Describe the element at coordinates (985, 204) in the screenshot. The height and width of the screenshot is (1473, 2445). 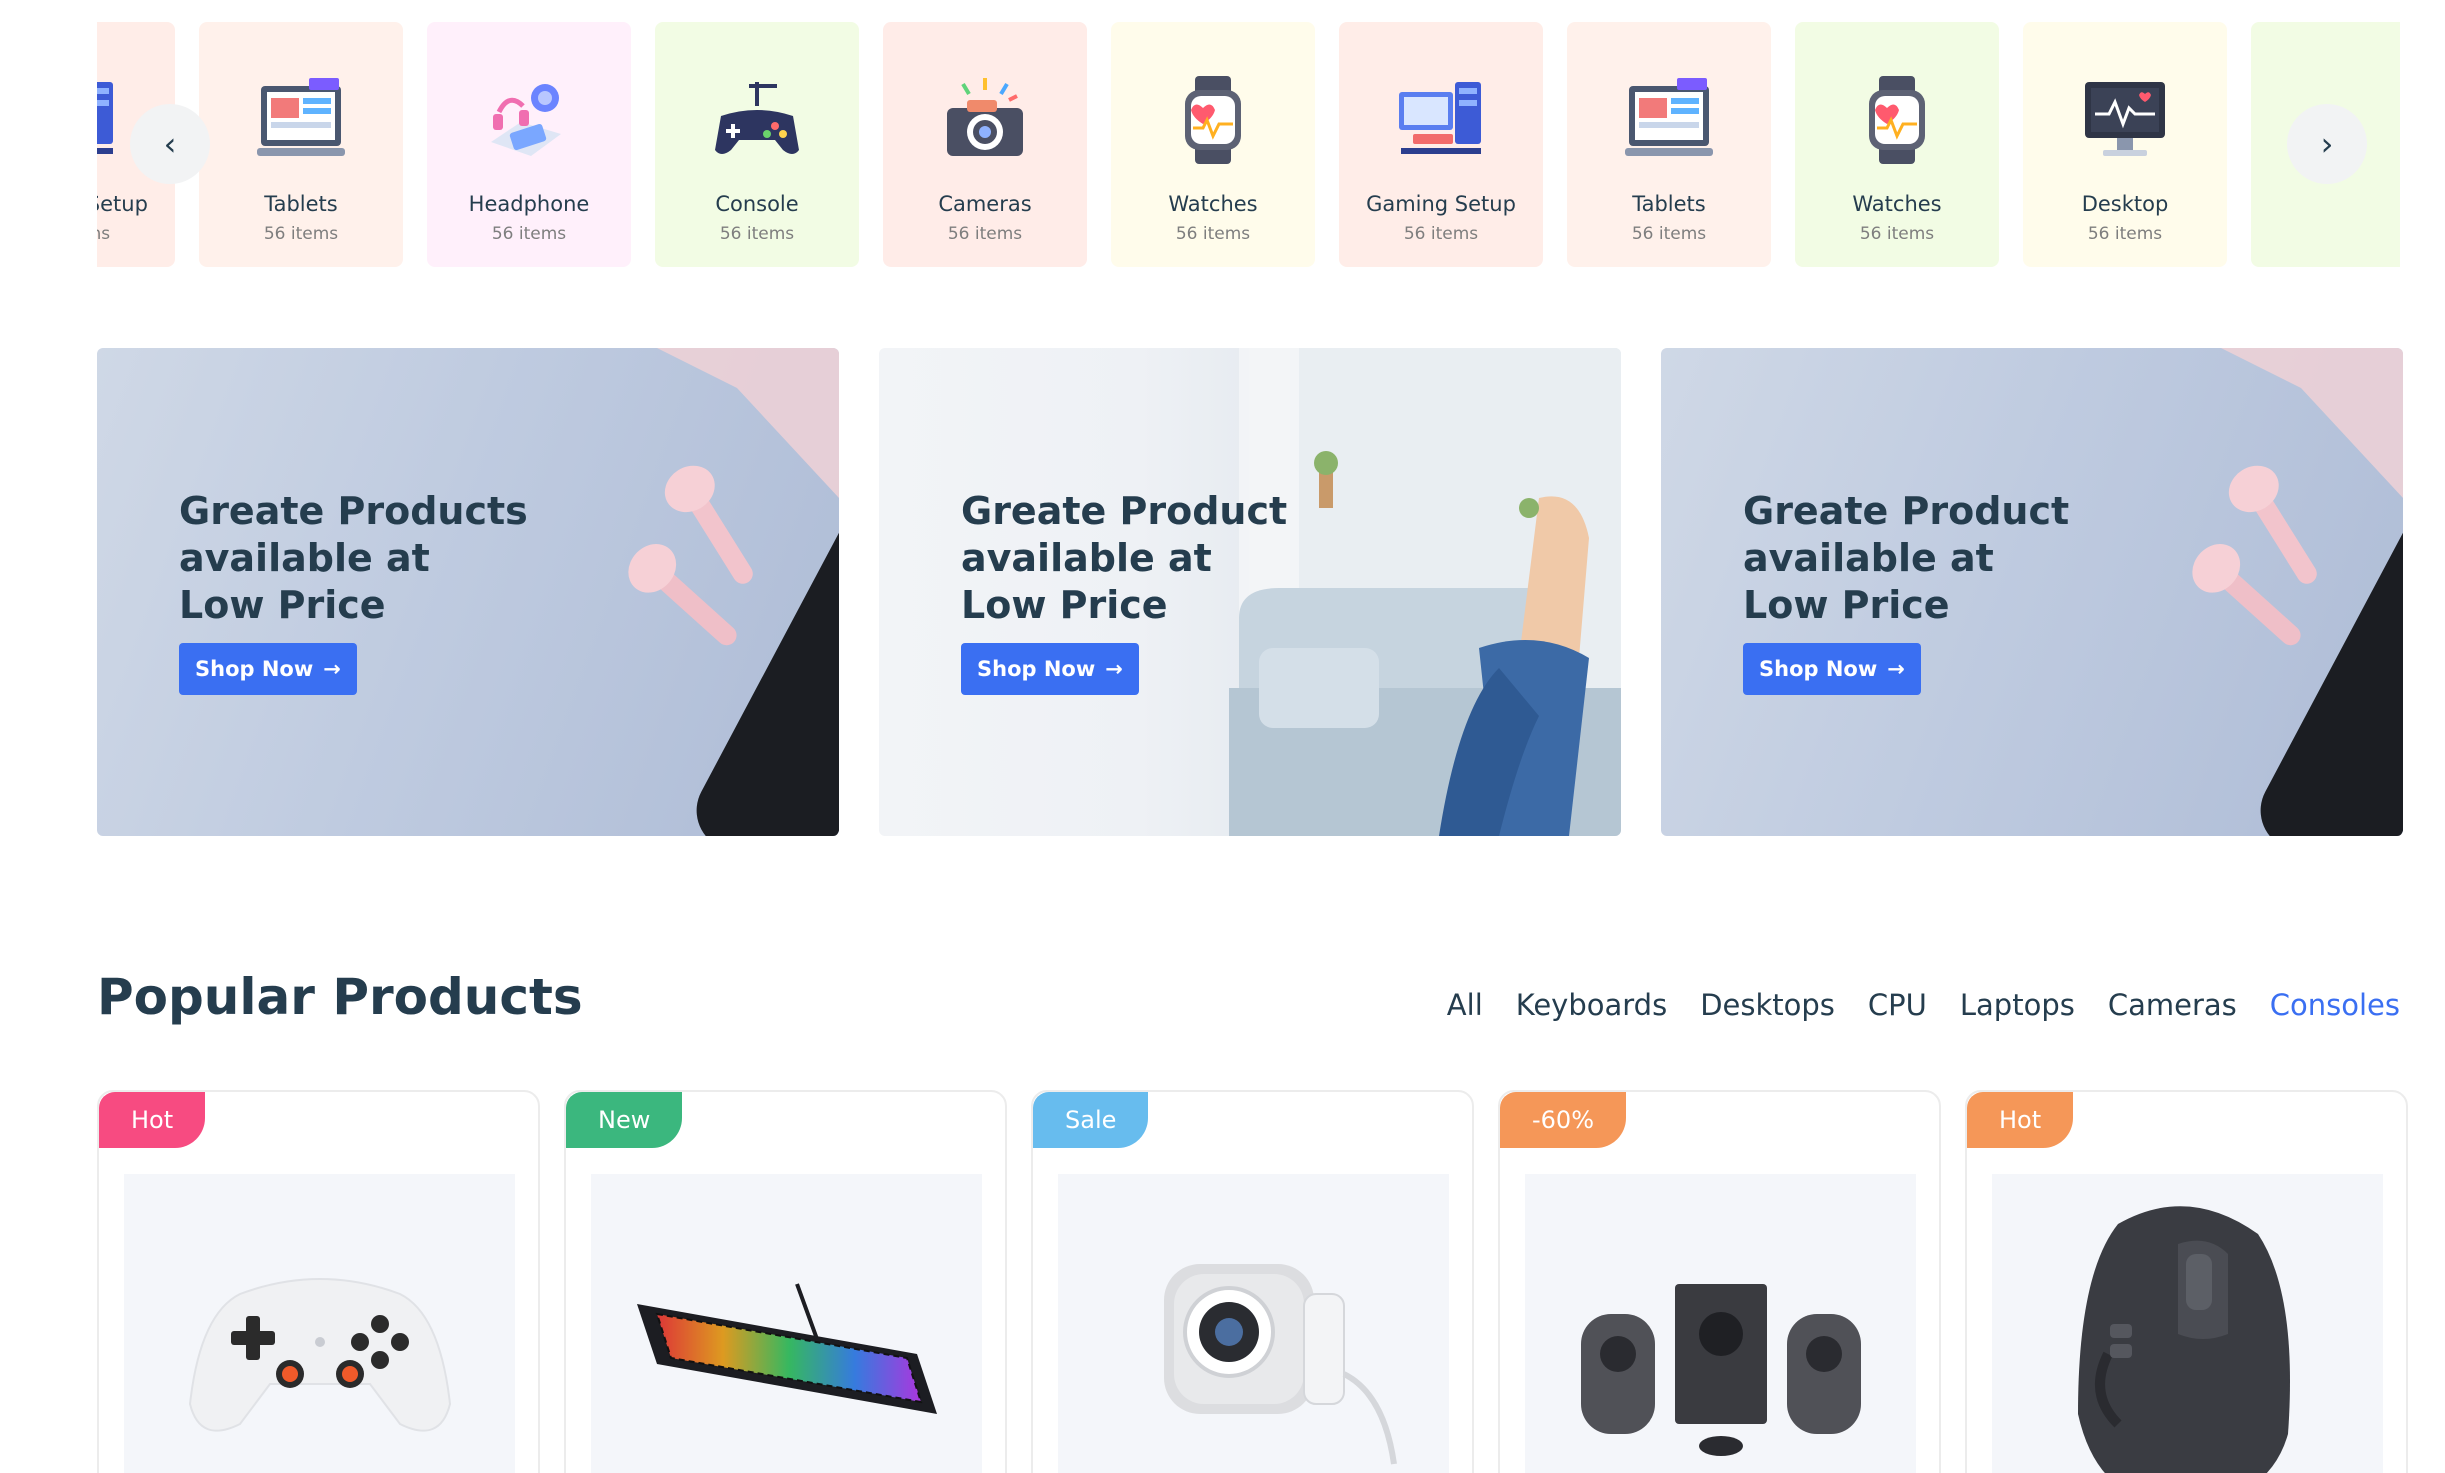
I see `category-name: Cameras` at that location.